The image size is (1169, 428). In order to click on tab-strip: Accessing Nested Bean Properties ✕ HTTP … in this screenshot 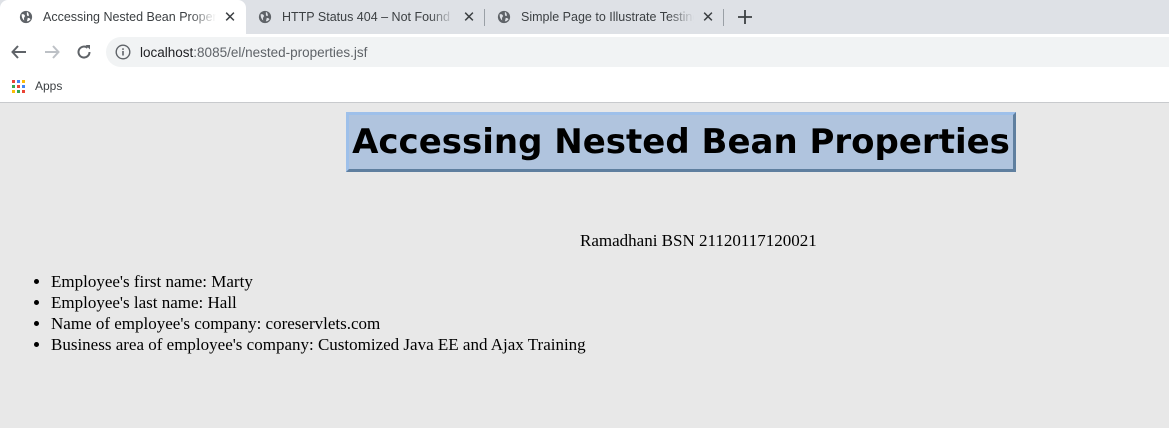, I will do `click(584, 17)`.